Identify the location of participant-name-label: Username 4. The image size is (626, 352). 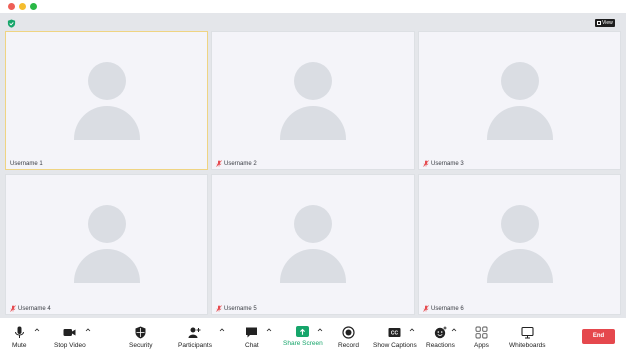
(30, 308).